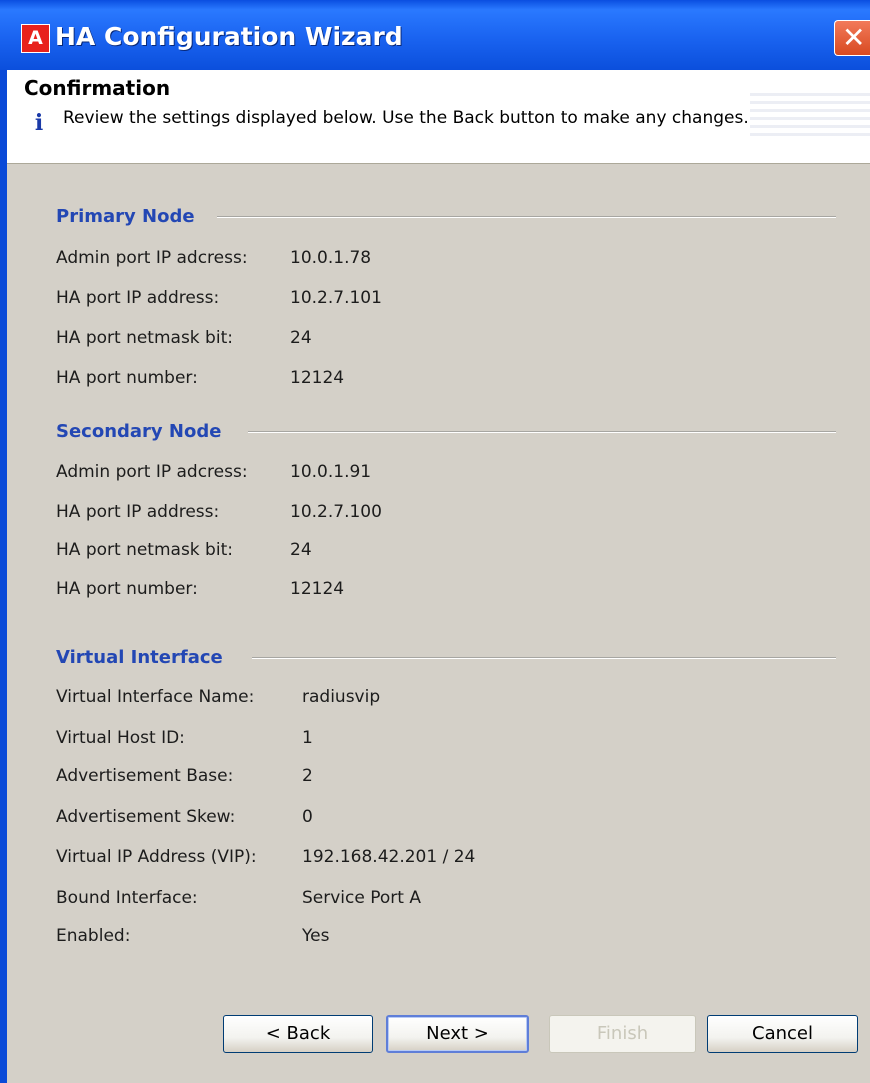 This screenshot has height=1083, width=870. What do you see at coordinates (336, 512) in the screenshot?
I see `secondary-ha-ip-value: 10.2.7.100` at bounding box center [336, 512].